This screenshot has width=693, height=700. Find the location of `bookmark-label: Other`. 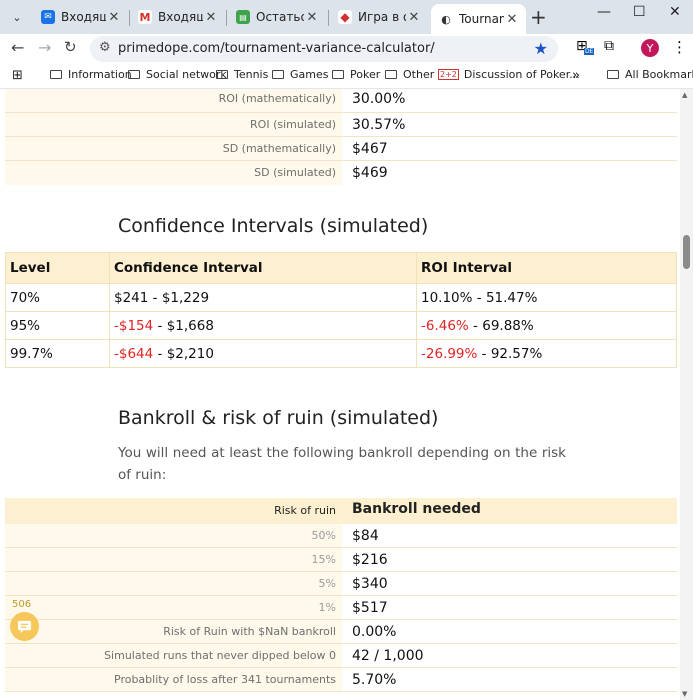

bookmark-label: Other is located at coordinates (419, 74).